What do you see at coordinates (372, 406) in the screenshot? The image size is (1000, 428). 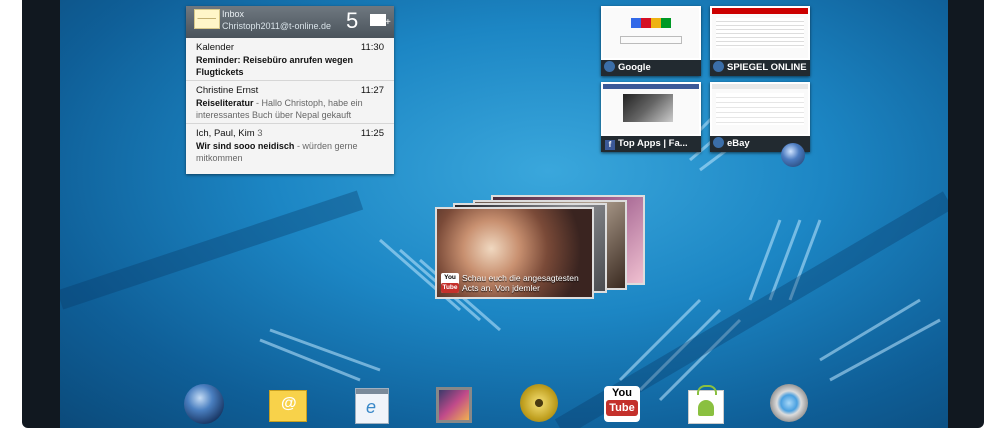 I see `notes-icon` at bounding box center [372, 406].